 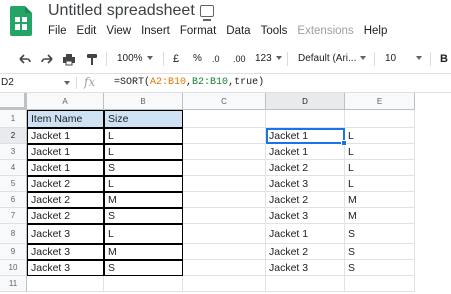 I want to click on document-title: Untitled spreadsheet, so click(x=121, y=11).